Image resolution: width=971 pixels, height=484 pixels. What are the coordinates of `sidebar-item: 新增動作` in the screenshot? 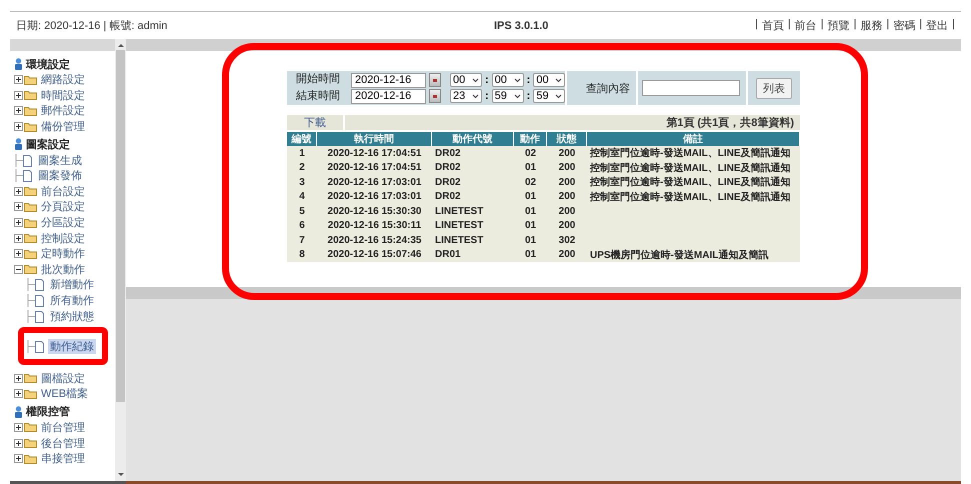 It's located at (72, 284).